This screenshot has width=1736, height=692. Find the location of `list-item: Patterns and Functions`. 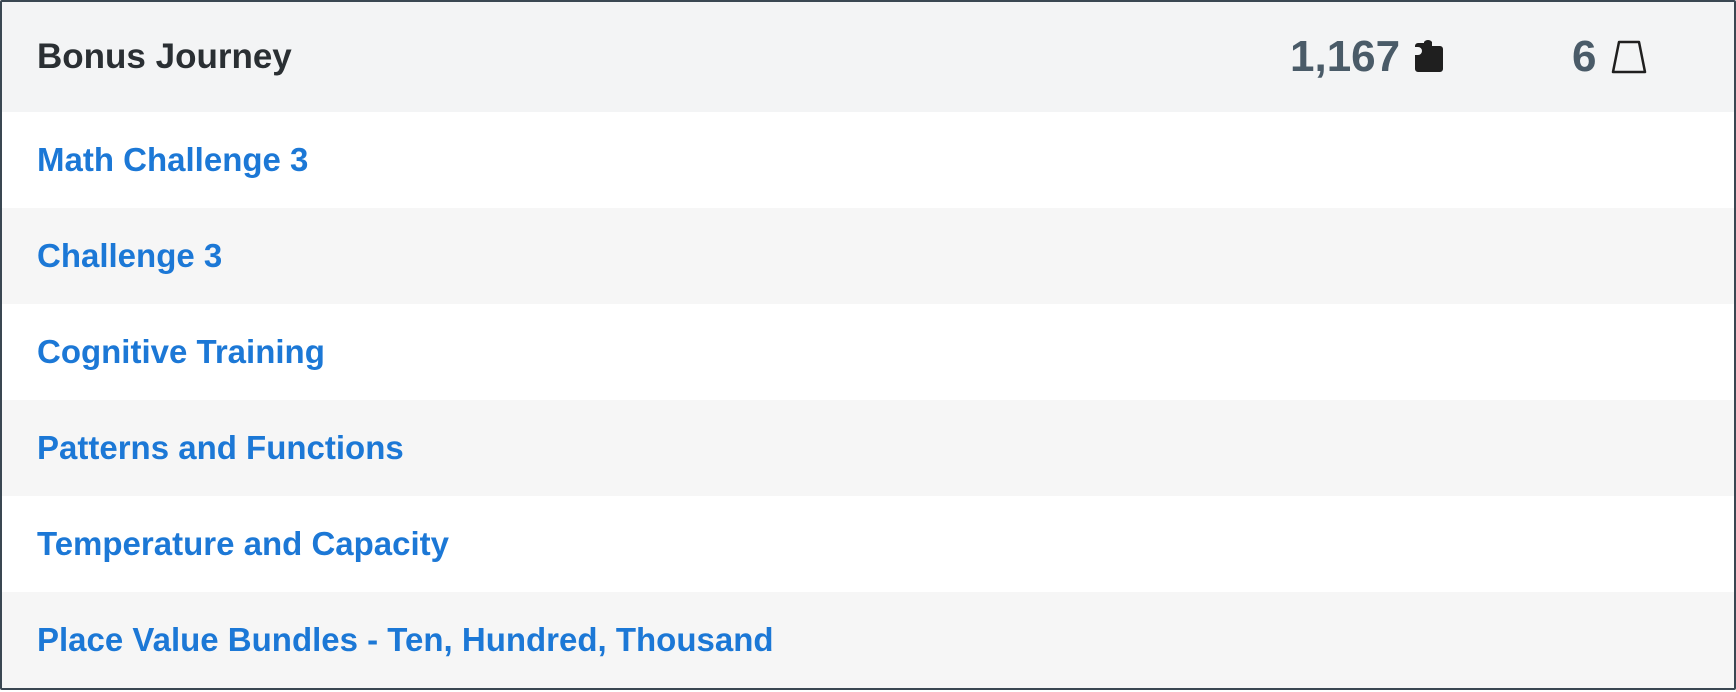

list-item: Patterns and Functions is located at coordinates (868, 448).